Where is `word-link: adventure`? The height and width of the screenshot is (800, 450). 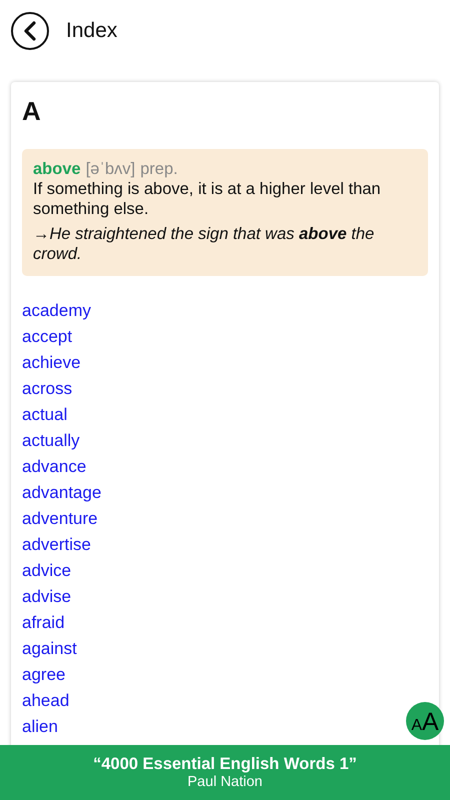 word-link: adventure is located at coordinates (60, 519).